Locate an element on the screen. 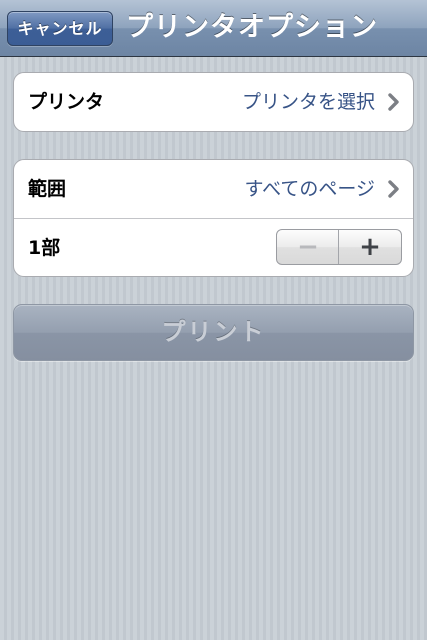 The image size is (427, 640). decrement-button: − is located at coordinates (308, 247).